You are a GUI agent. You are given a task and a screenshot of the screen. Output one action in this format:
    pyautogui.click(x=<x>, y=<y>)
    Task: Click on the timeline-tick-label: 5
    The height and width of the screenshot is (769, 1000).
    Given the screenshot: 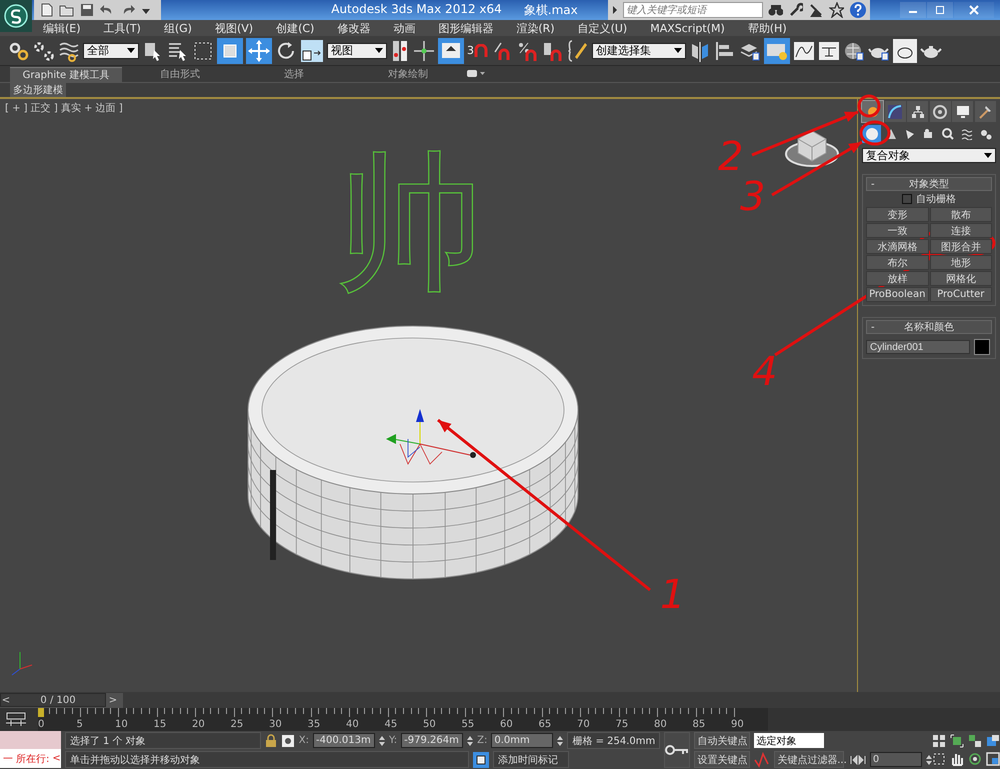 What is the action you would take?
    pyautogui.click(x=79, y=724)
    